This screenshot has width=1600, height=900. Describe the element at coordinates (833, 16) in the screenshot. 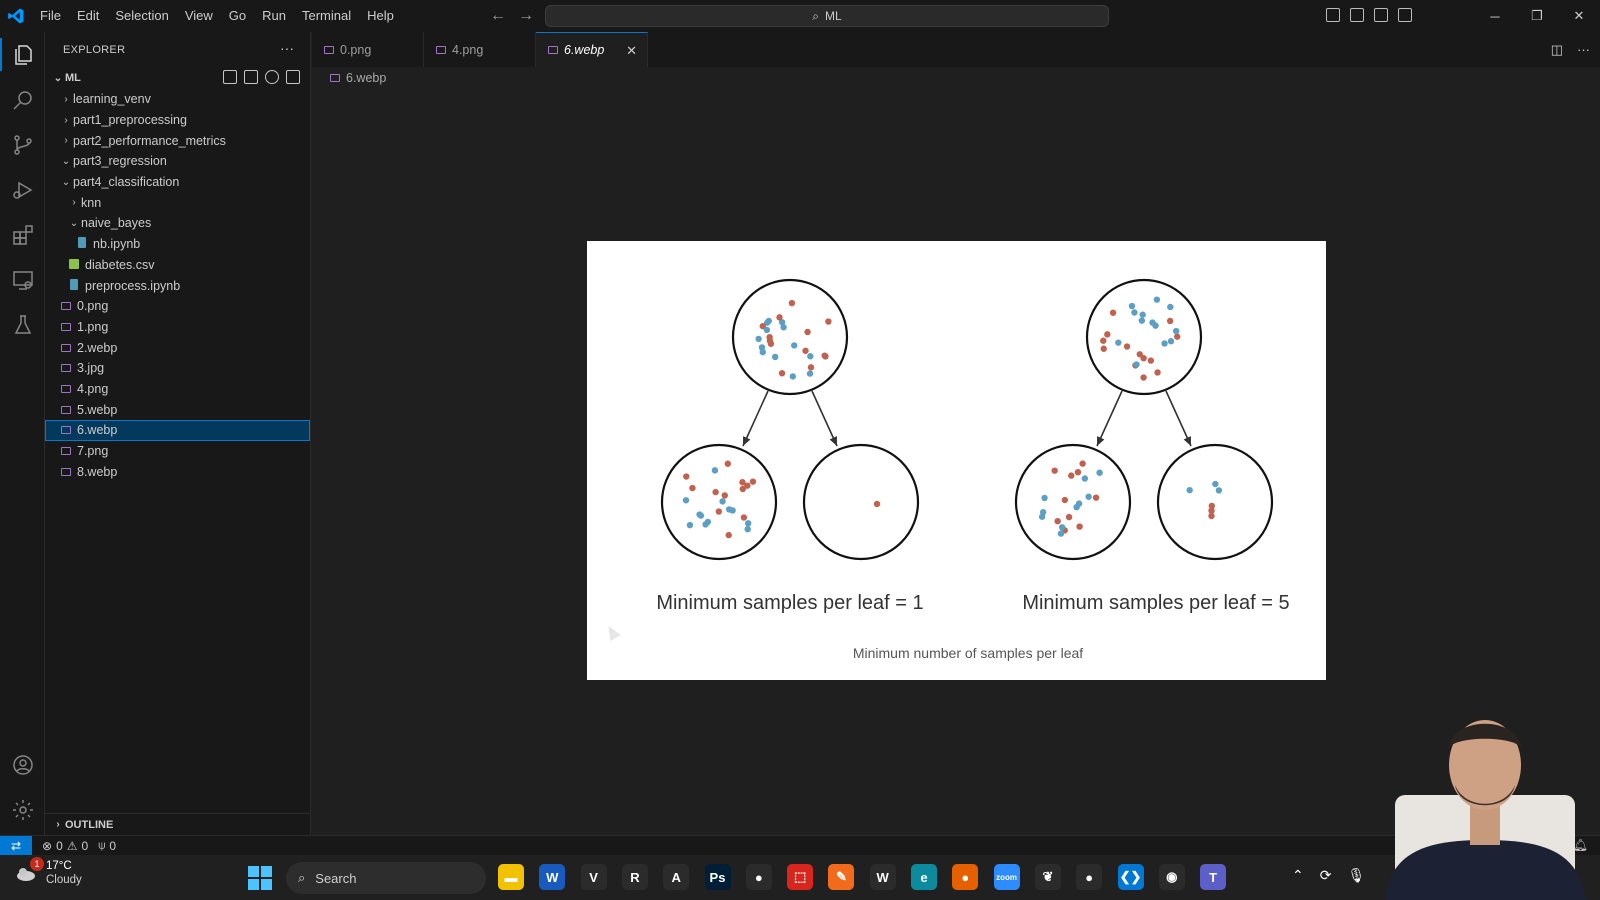

I see `command-center-label: ML` at that location.